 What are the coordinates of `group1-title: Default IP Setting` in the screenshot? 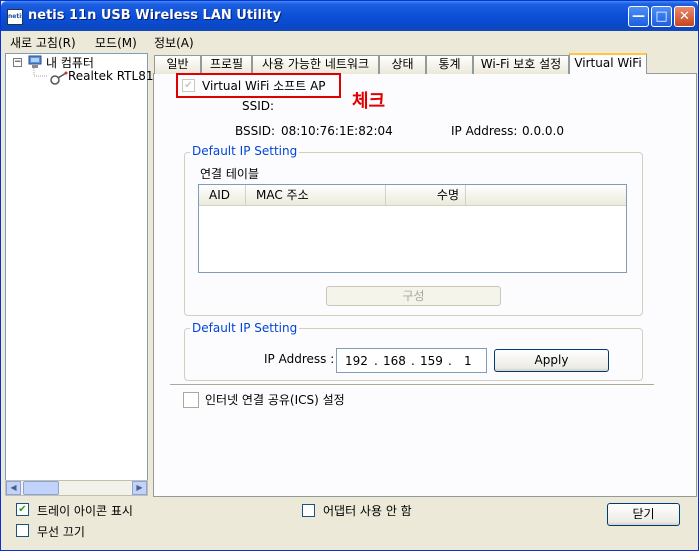 It's located at (245, 151).